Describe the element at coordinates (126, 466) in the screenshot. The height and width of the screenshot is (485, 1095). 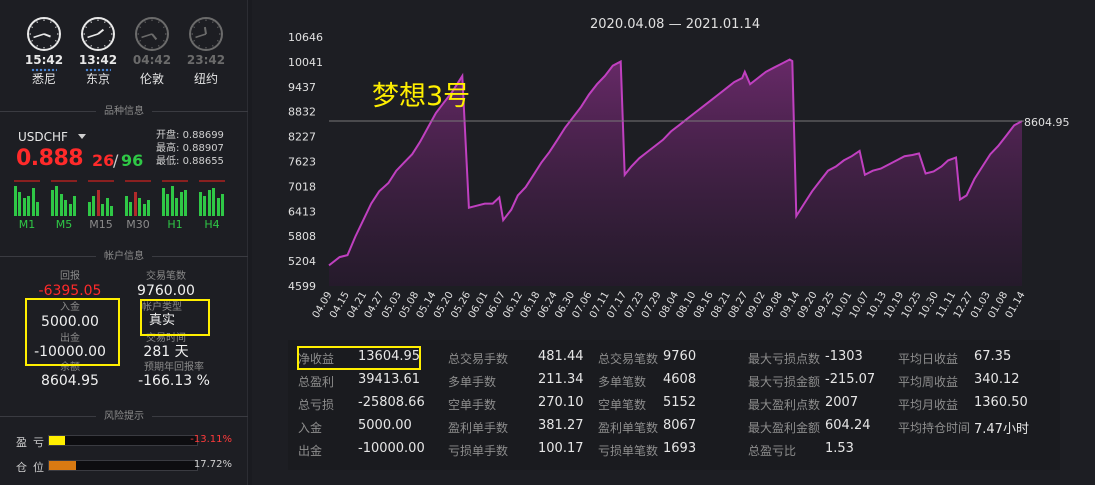
I see `risk-position-row: 仓位 17.72%` at that location.